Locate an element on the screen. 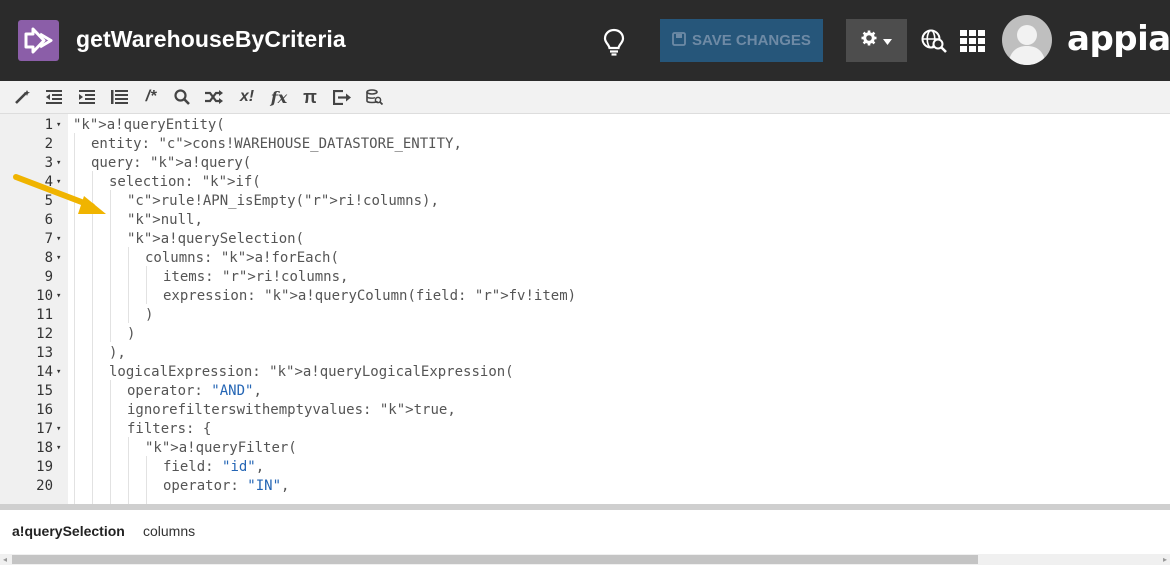 This screenshot has width=1170, height=565. search-icon is located at coordinates (182, 97).